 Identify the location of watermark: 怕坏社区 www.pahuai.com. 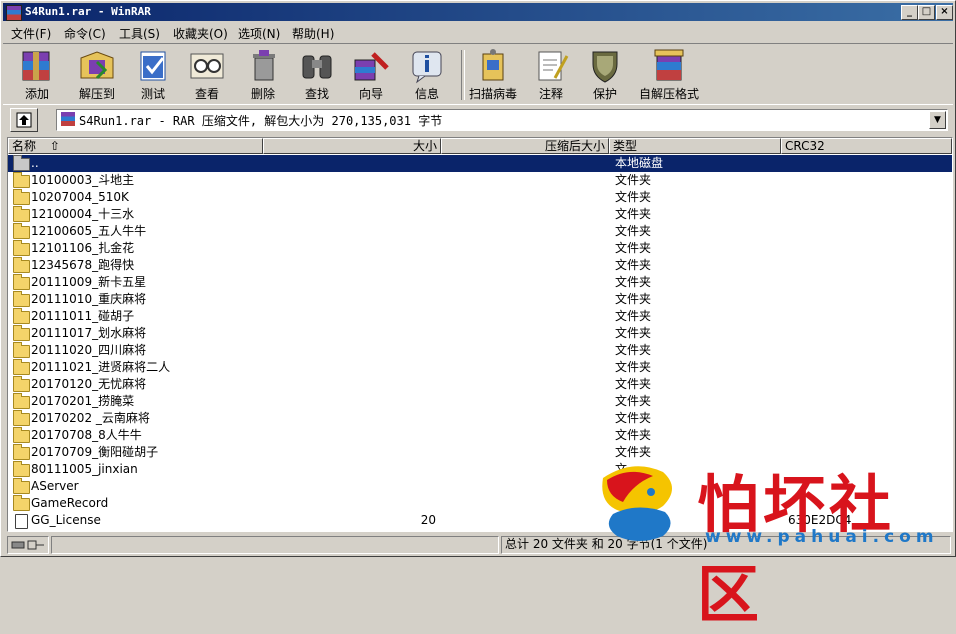
(771, 543).